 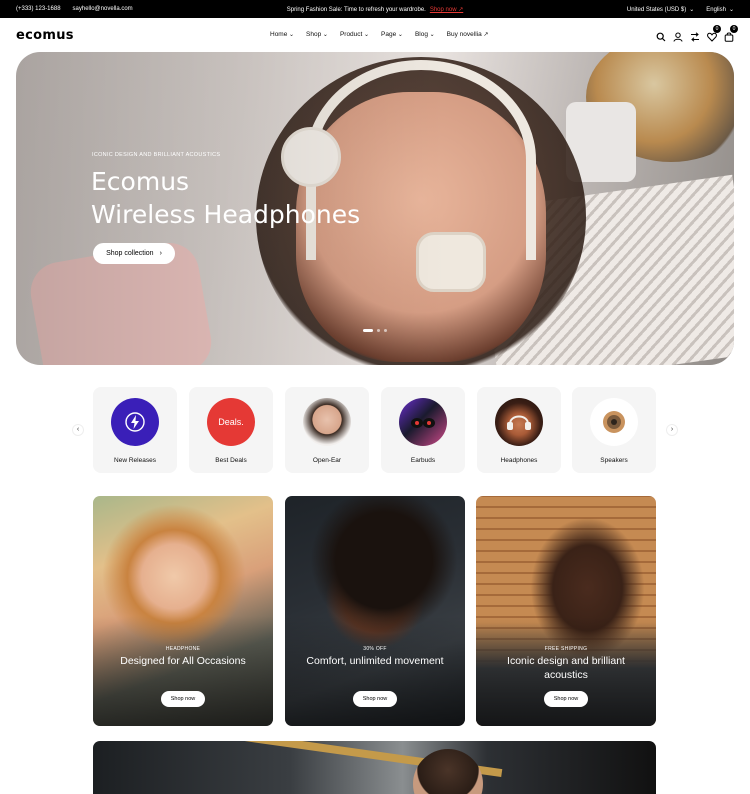 I want to click on currency-selector: United States (USD $), so click(x=660, y=9).